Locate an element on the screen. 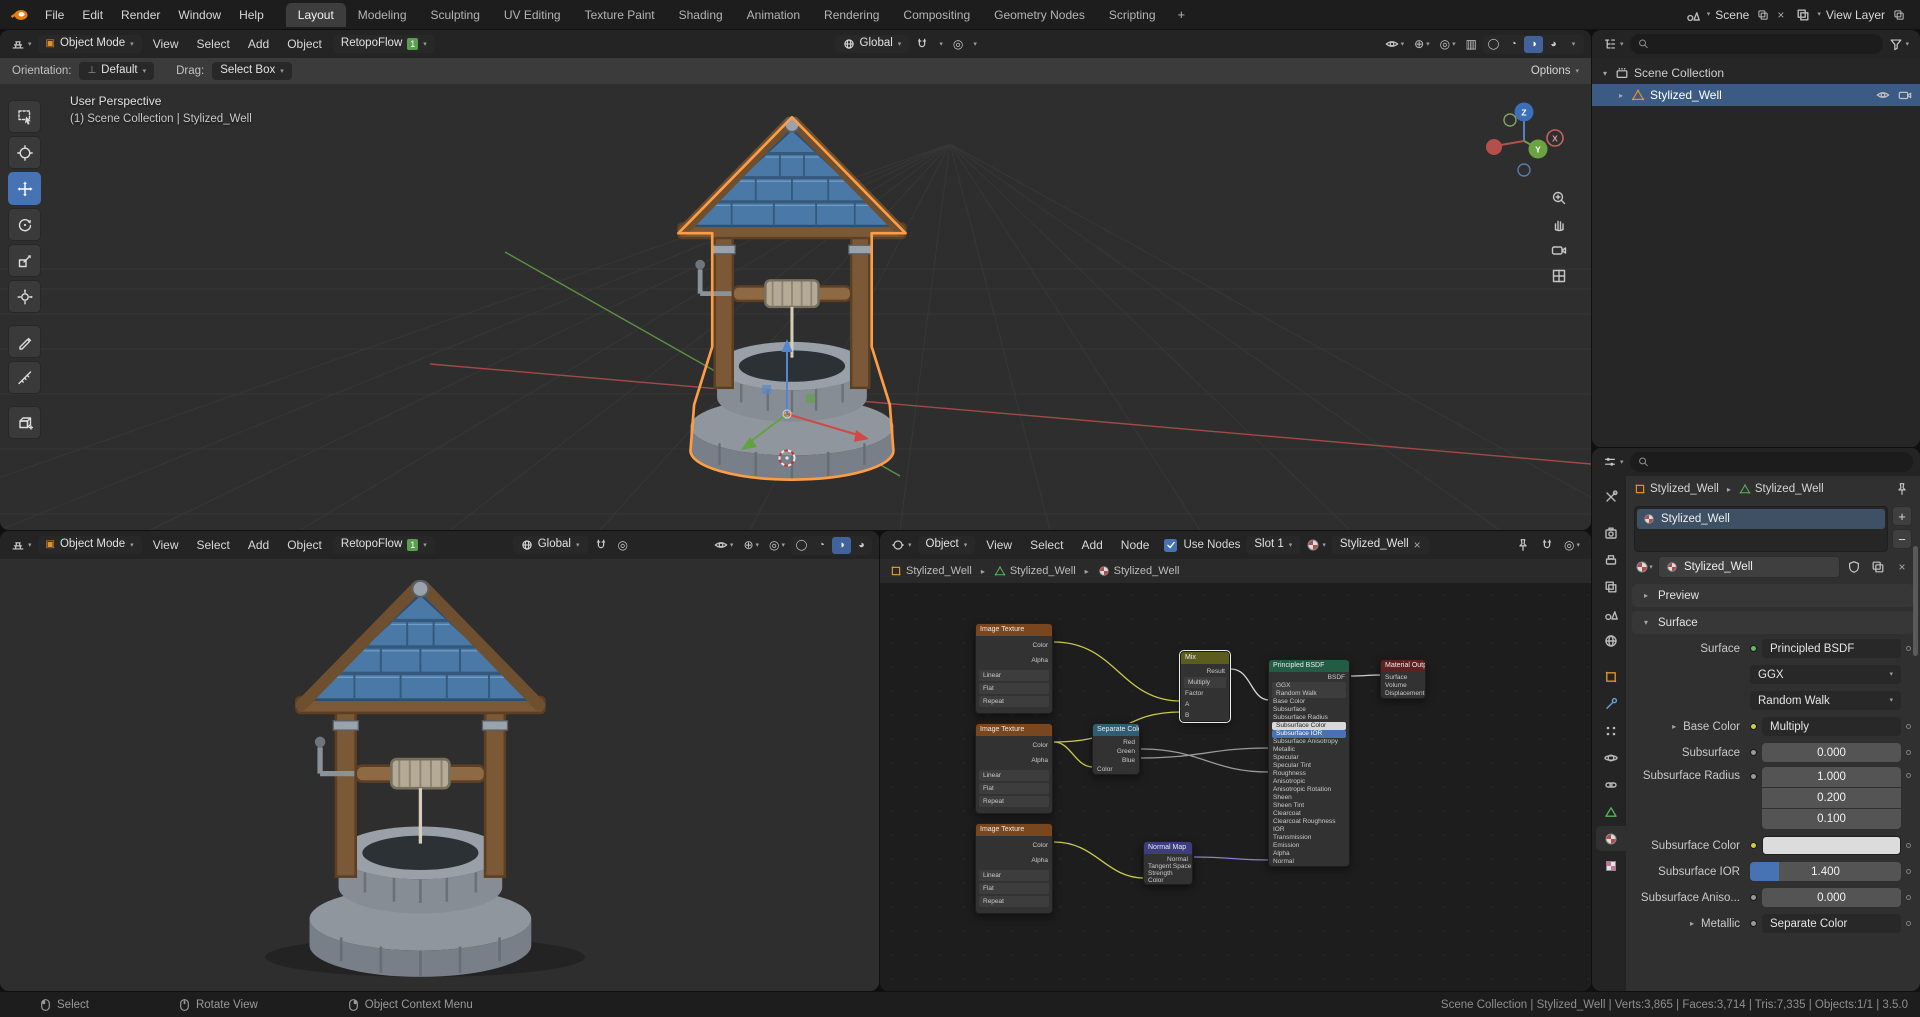 Image resolution: width=1920 pixels, height=1017 pixels. add-cube-tool is located at coordinates (24, 422).